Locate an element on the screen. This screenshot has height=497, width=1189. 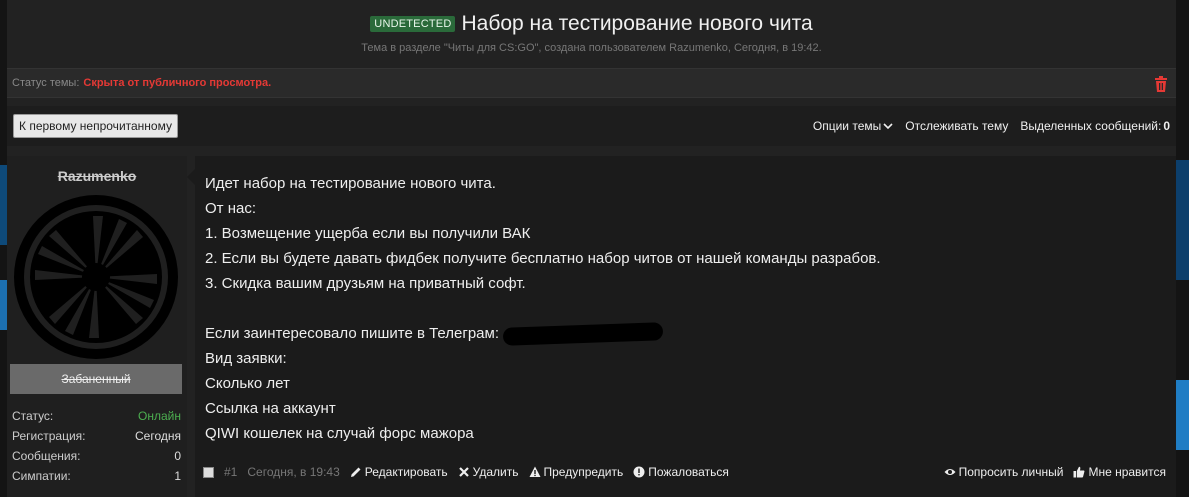
user-avatar is located at coordinates (96, 277).